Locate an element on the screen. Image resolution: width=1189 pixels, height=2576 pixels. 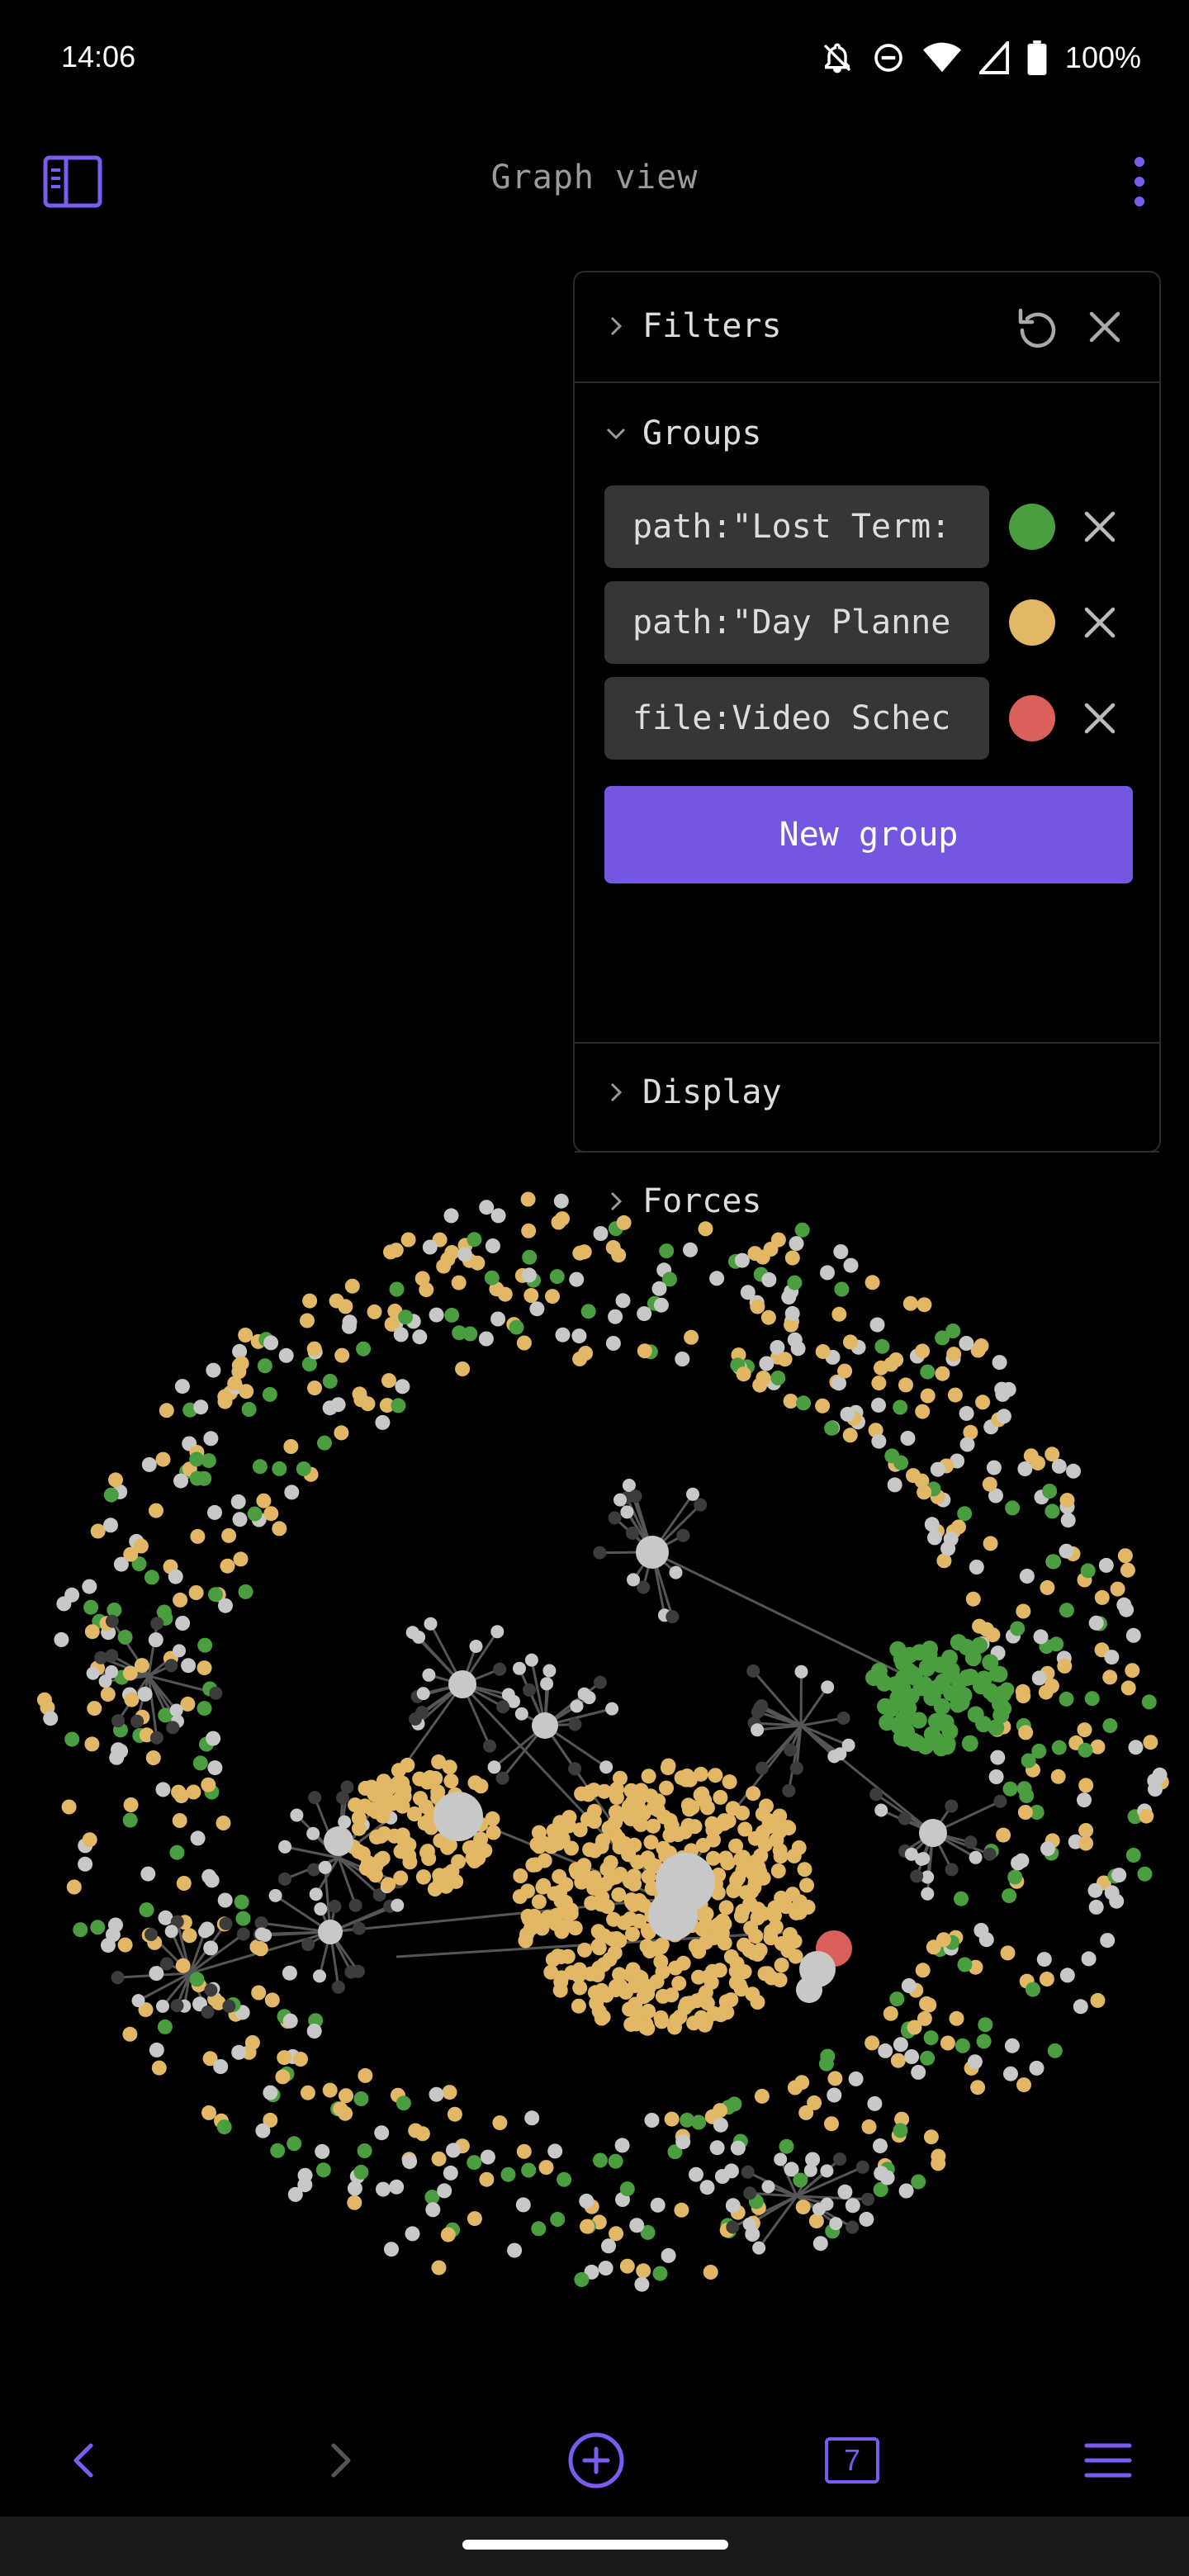
tabs-button: 7 is located at coordinates (852, 2460).